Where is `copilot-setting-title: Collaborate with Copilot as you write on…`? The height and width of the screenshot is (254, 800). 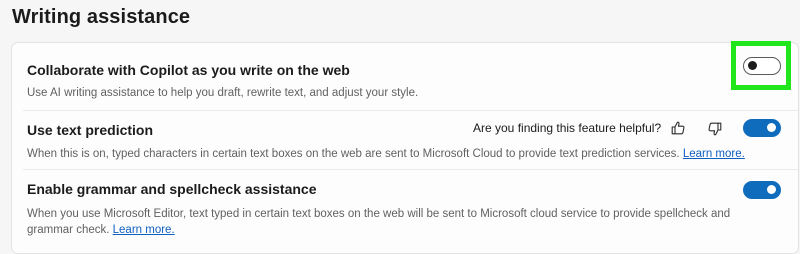 copilot-setting-title: Collaborate with Copilot as you write on… is located at coordinates (188, 70).